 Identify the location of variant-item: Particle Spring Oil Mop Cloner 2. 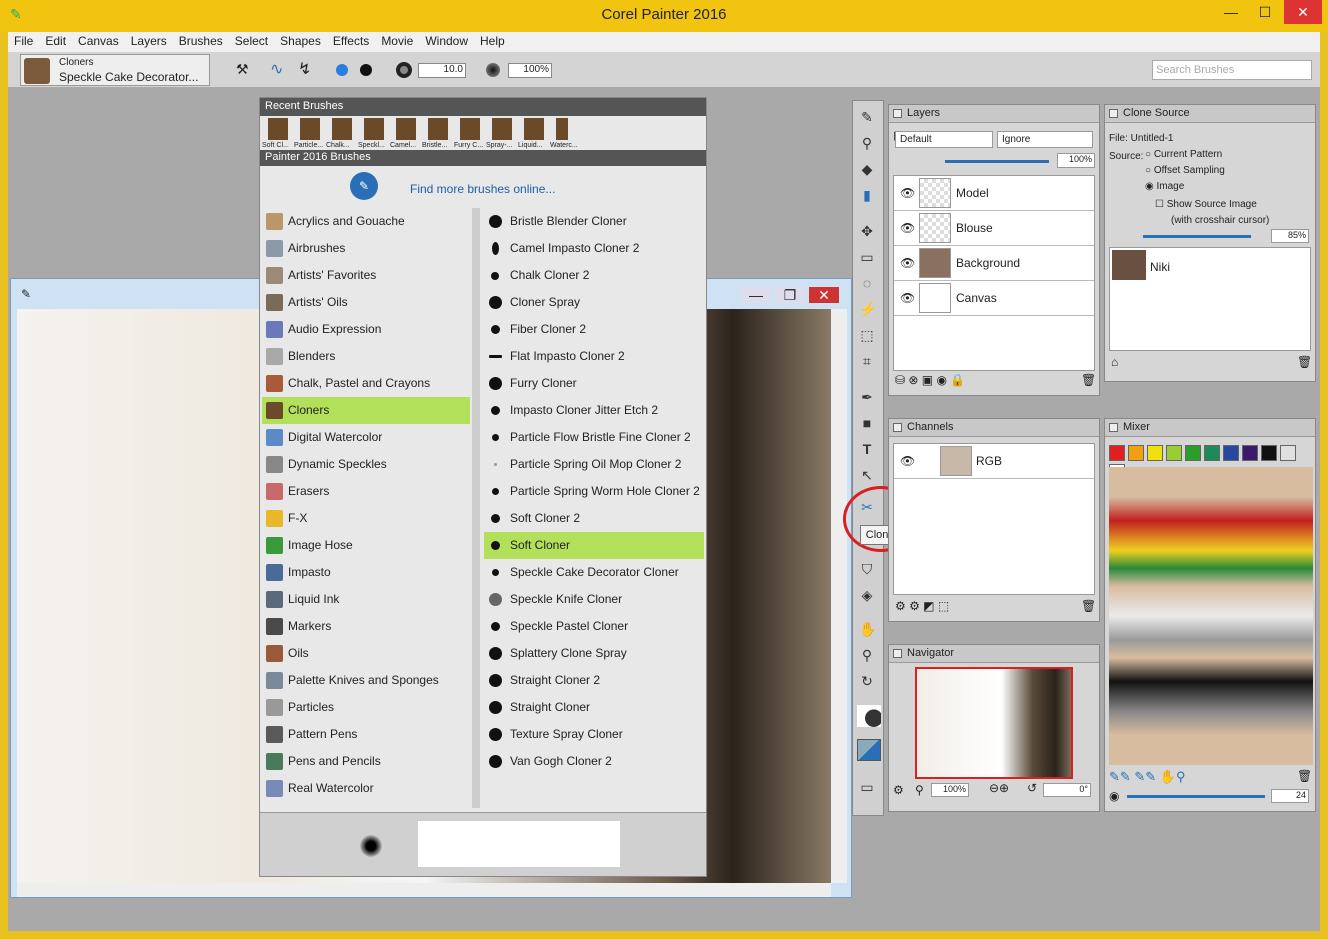
(594, 464).